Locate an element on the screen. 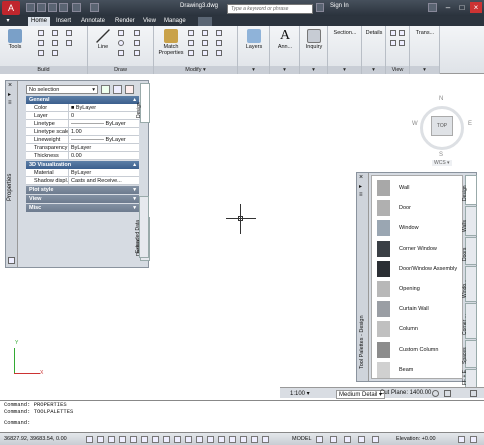 Image resolution: width=484 pixels, height=445 pixels. window-tool-icon is located at coordinates (69, 33).